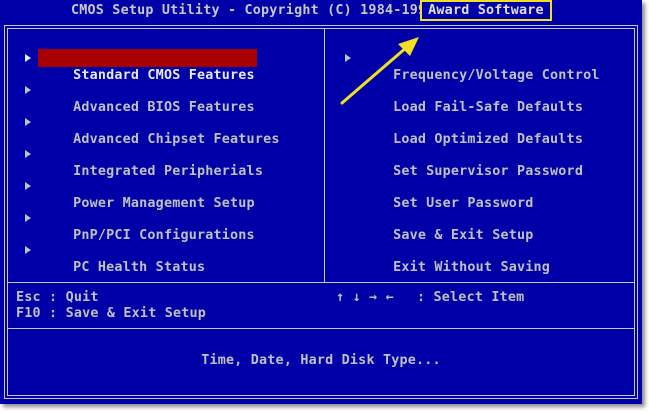  What do you see at coordinates (447, 194) in the screenshot?
I see `menu-set-user-password: Set User Password` at bounding box center [447, 194].